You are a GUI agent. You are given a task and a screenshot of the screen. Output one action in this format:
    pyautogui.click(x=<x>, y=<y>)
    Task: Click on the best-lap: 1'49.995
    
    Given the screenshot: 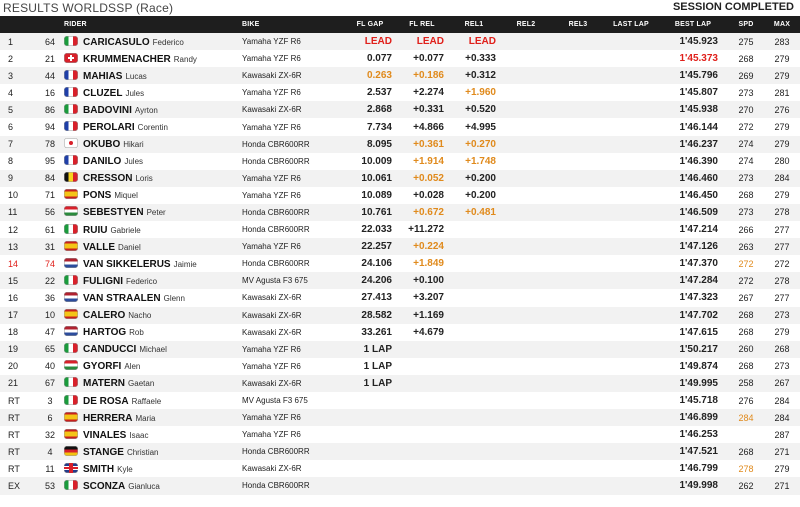 What is the action you would take?
    pyautogui.click(x=698, y=383)
    